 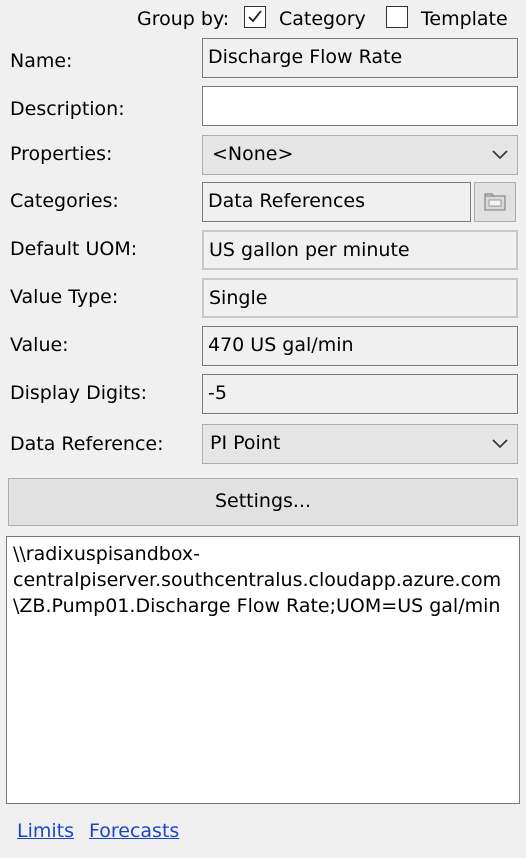 What do you see at coordinates (360, 346) in the screenshot?
I see `value-field: 470 US gal/min` at bounding box center [360, 346].